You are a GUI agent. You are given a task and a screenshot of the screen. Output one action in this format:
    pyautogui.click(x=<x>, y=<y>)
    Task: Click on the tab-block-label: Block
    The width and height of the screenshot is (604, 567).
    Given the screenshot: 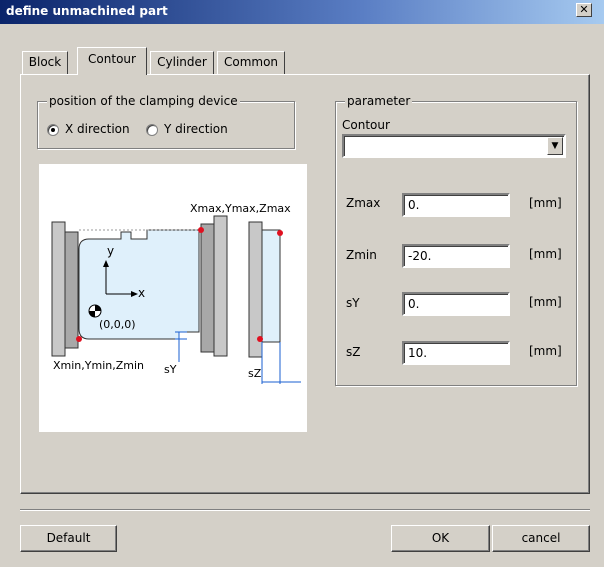 What is the action you would take?
    pyautogui.click(x=45, y=62)
    